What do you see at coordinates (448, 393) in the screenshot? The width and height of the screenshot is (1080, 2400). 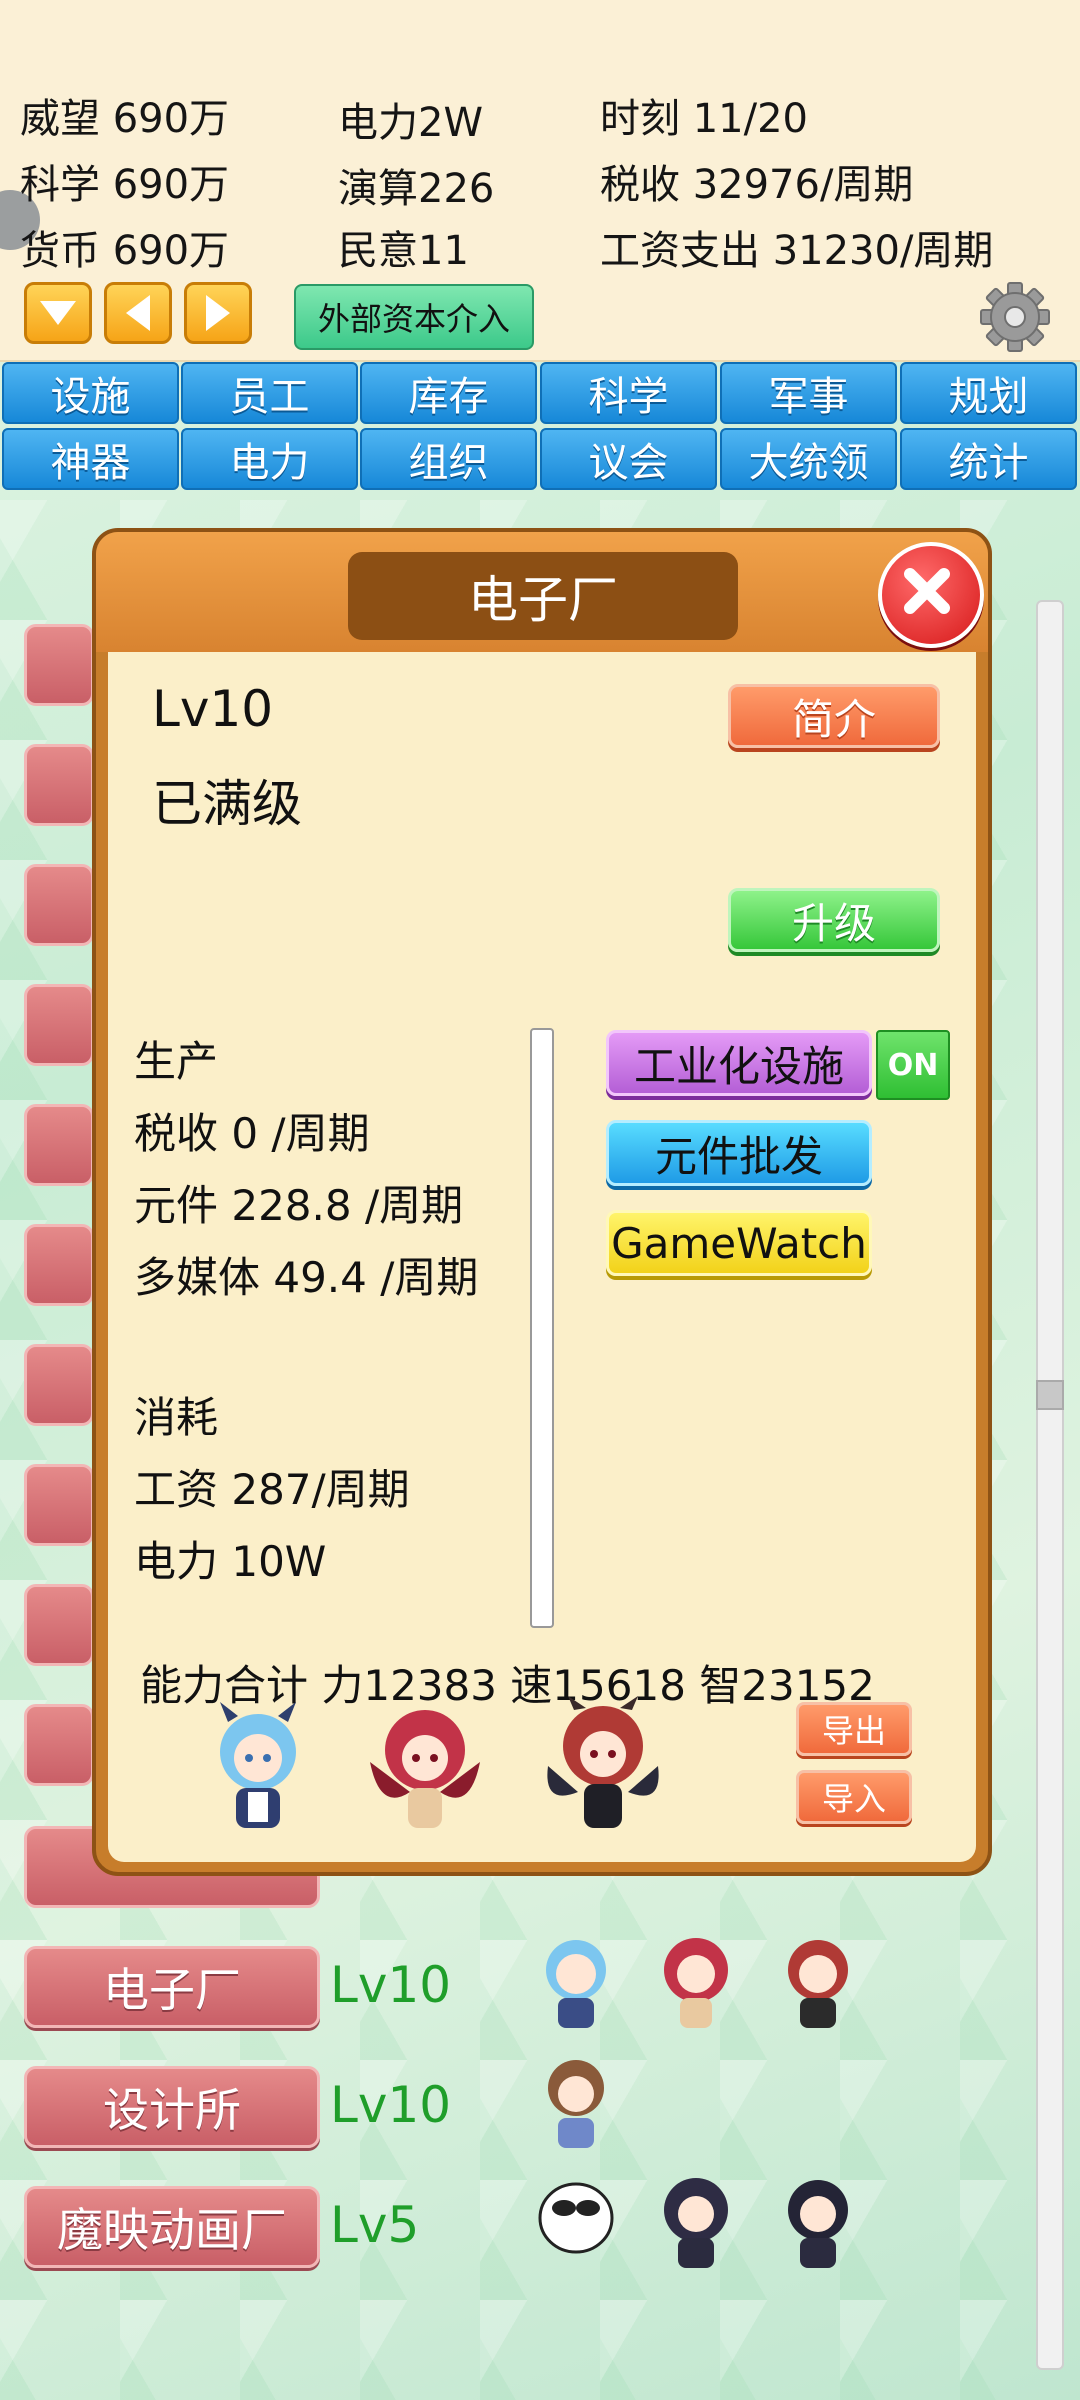 I see `tab-inventory: 库存` at bounding box center [448, 393].